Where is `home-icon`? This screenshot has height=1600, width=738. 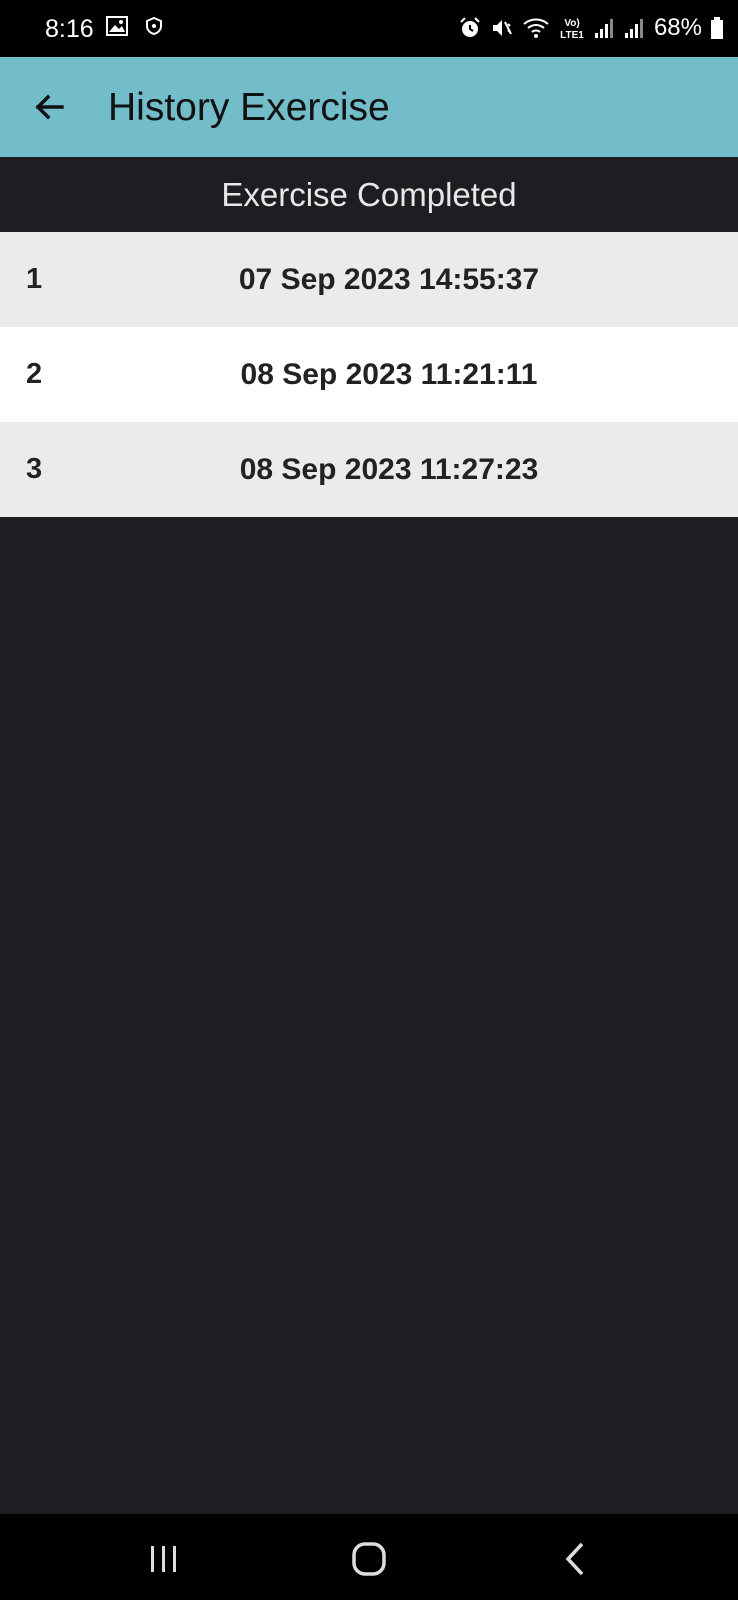 home-icon is located at coordinates (369, 1559).